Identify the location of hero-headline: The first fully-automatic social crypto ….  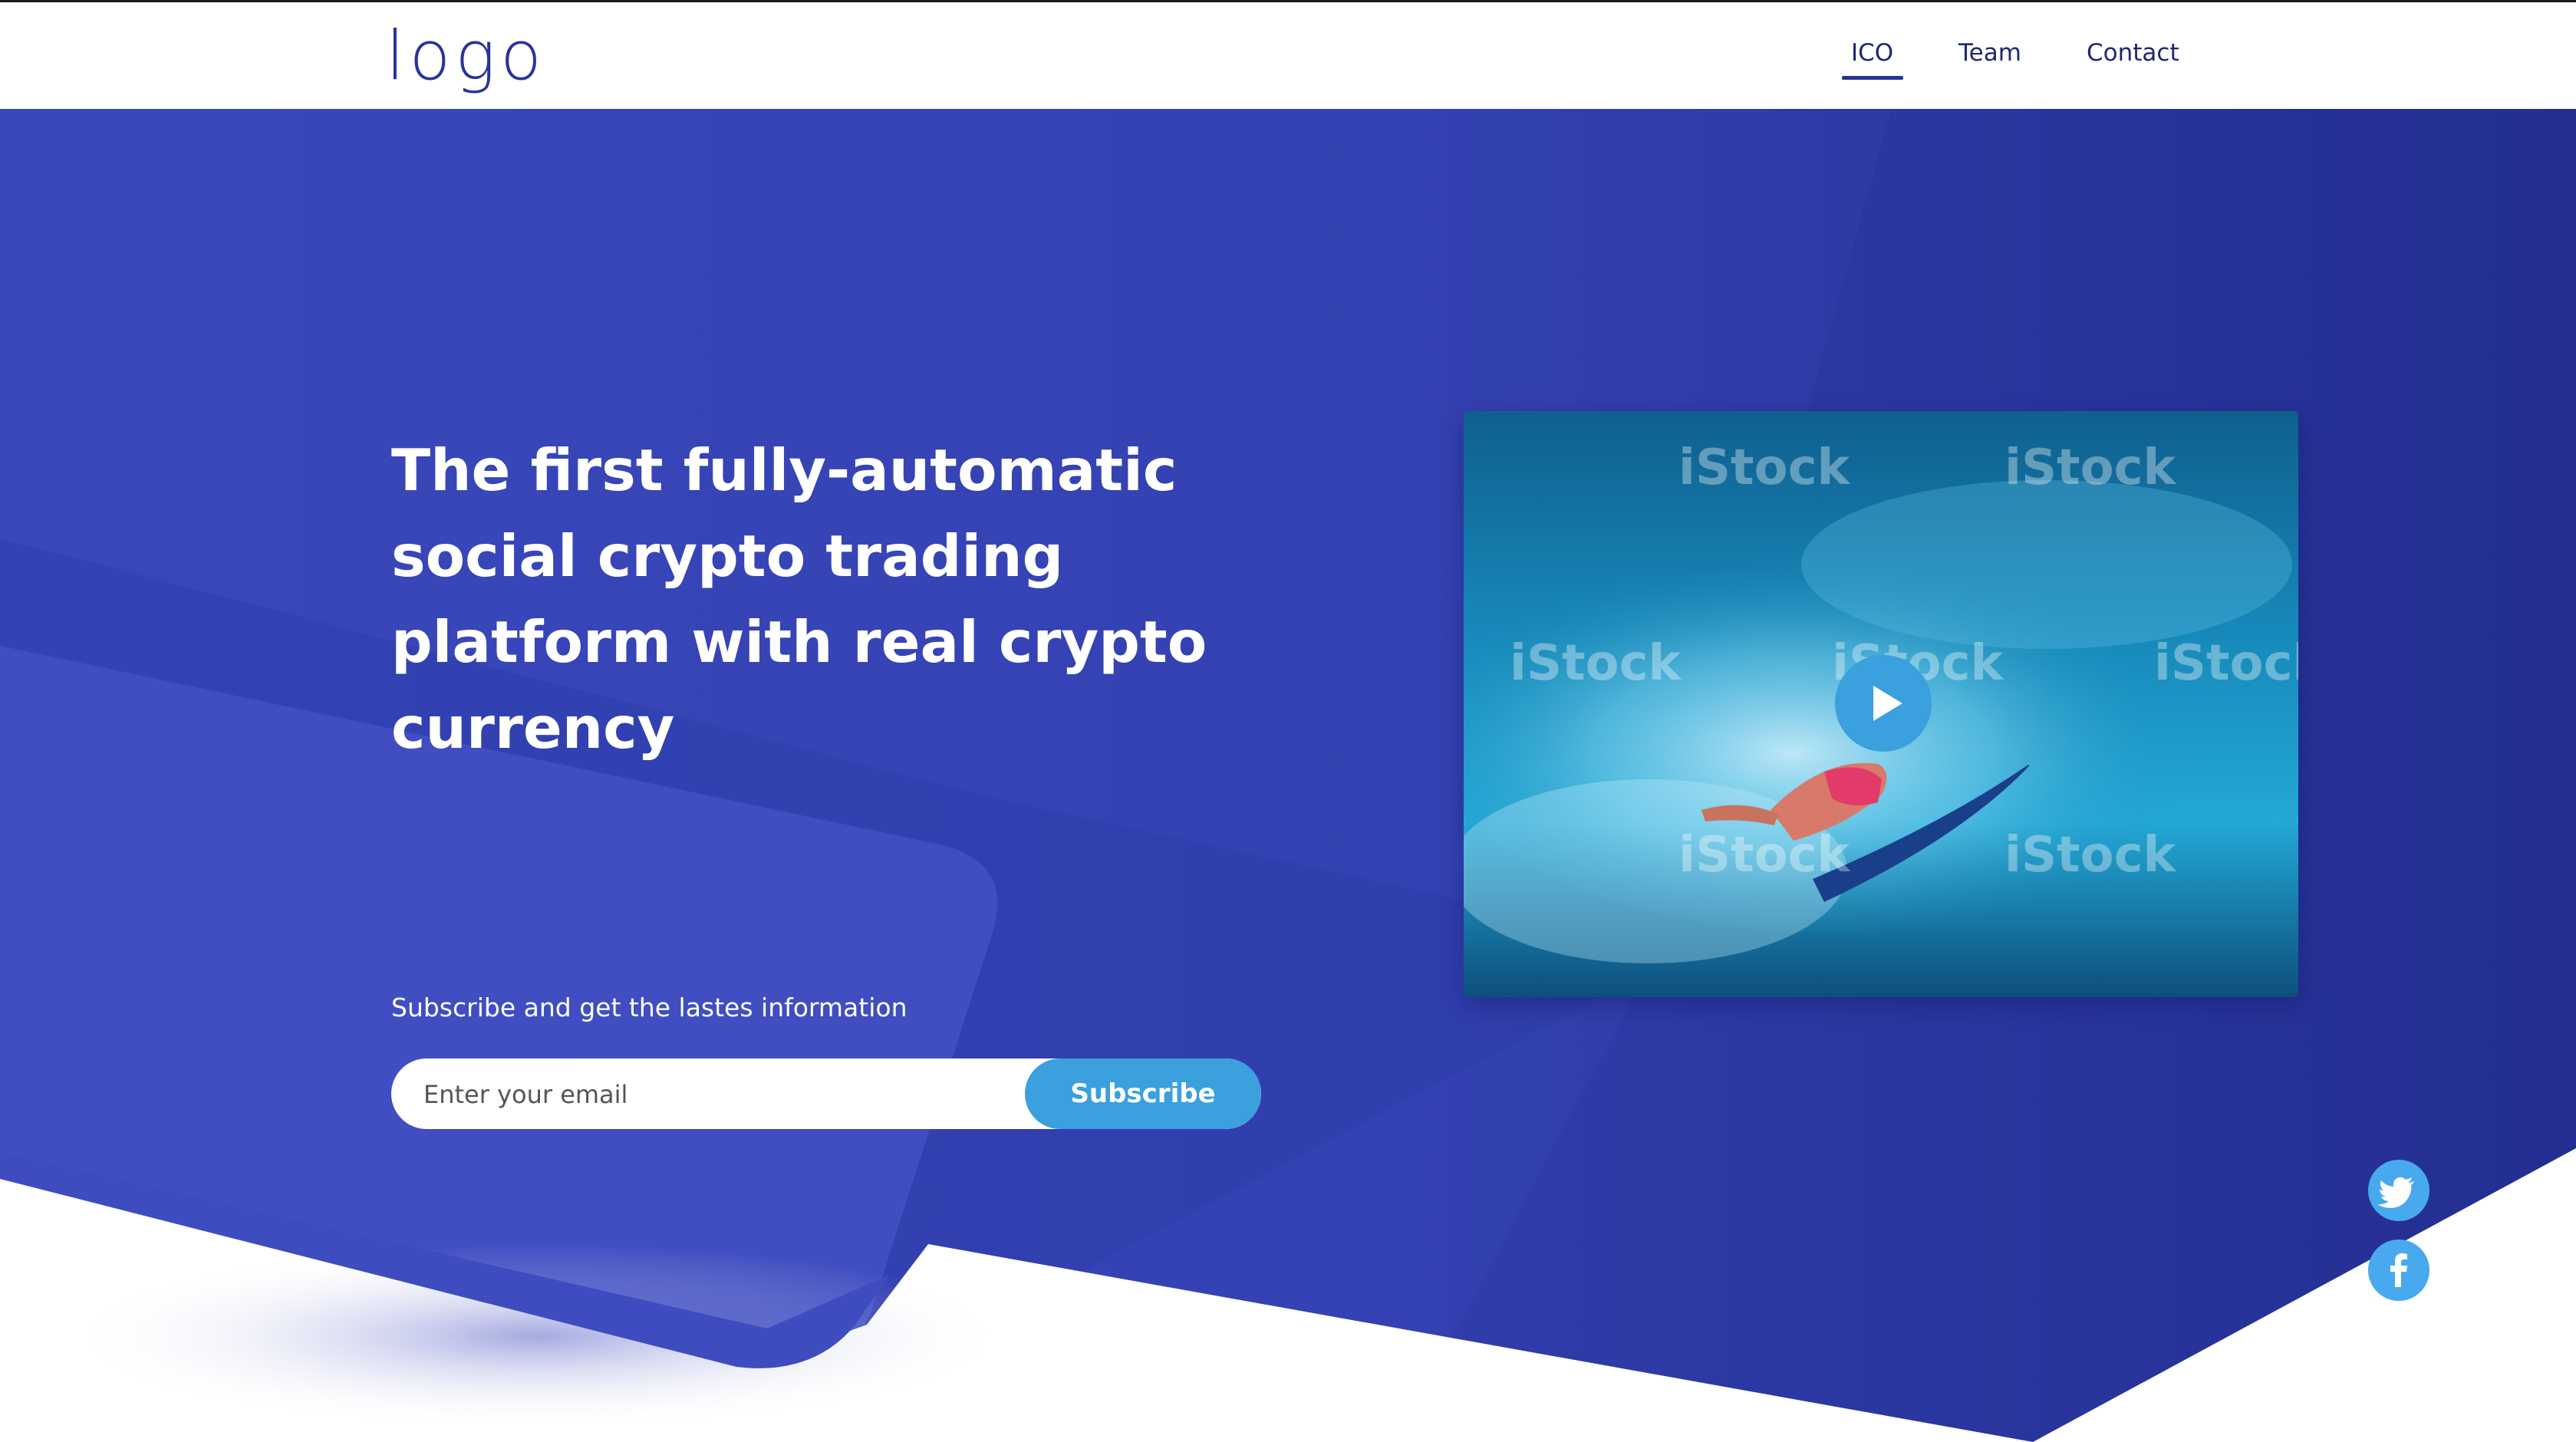
(799, 599).